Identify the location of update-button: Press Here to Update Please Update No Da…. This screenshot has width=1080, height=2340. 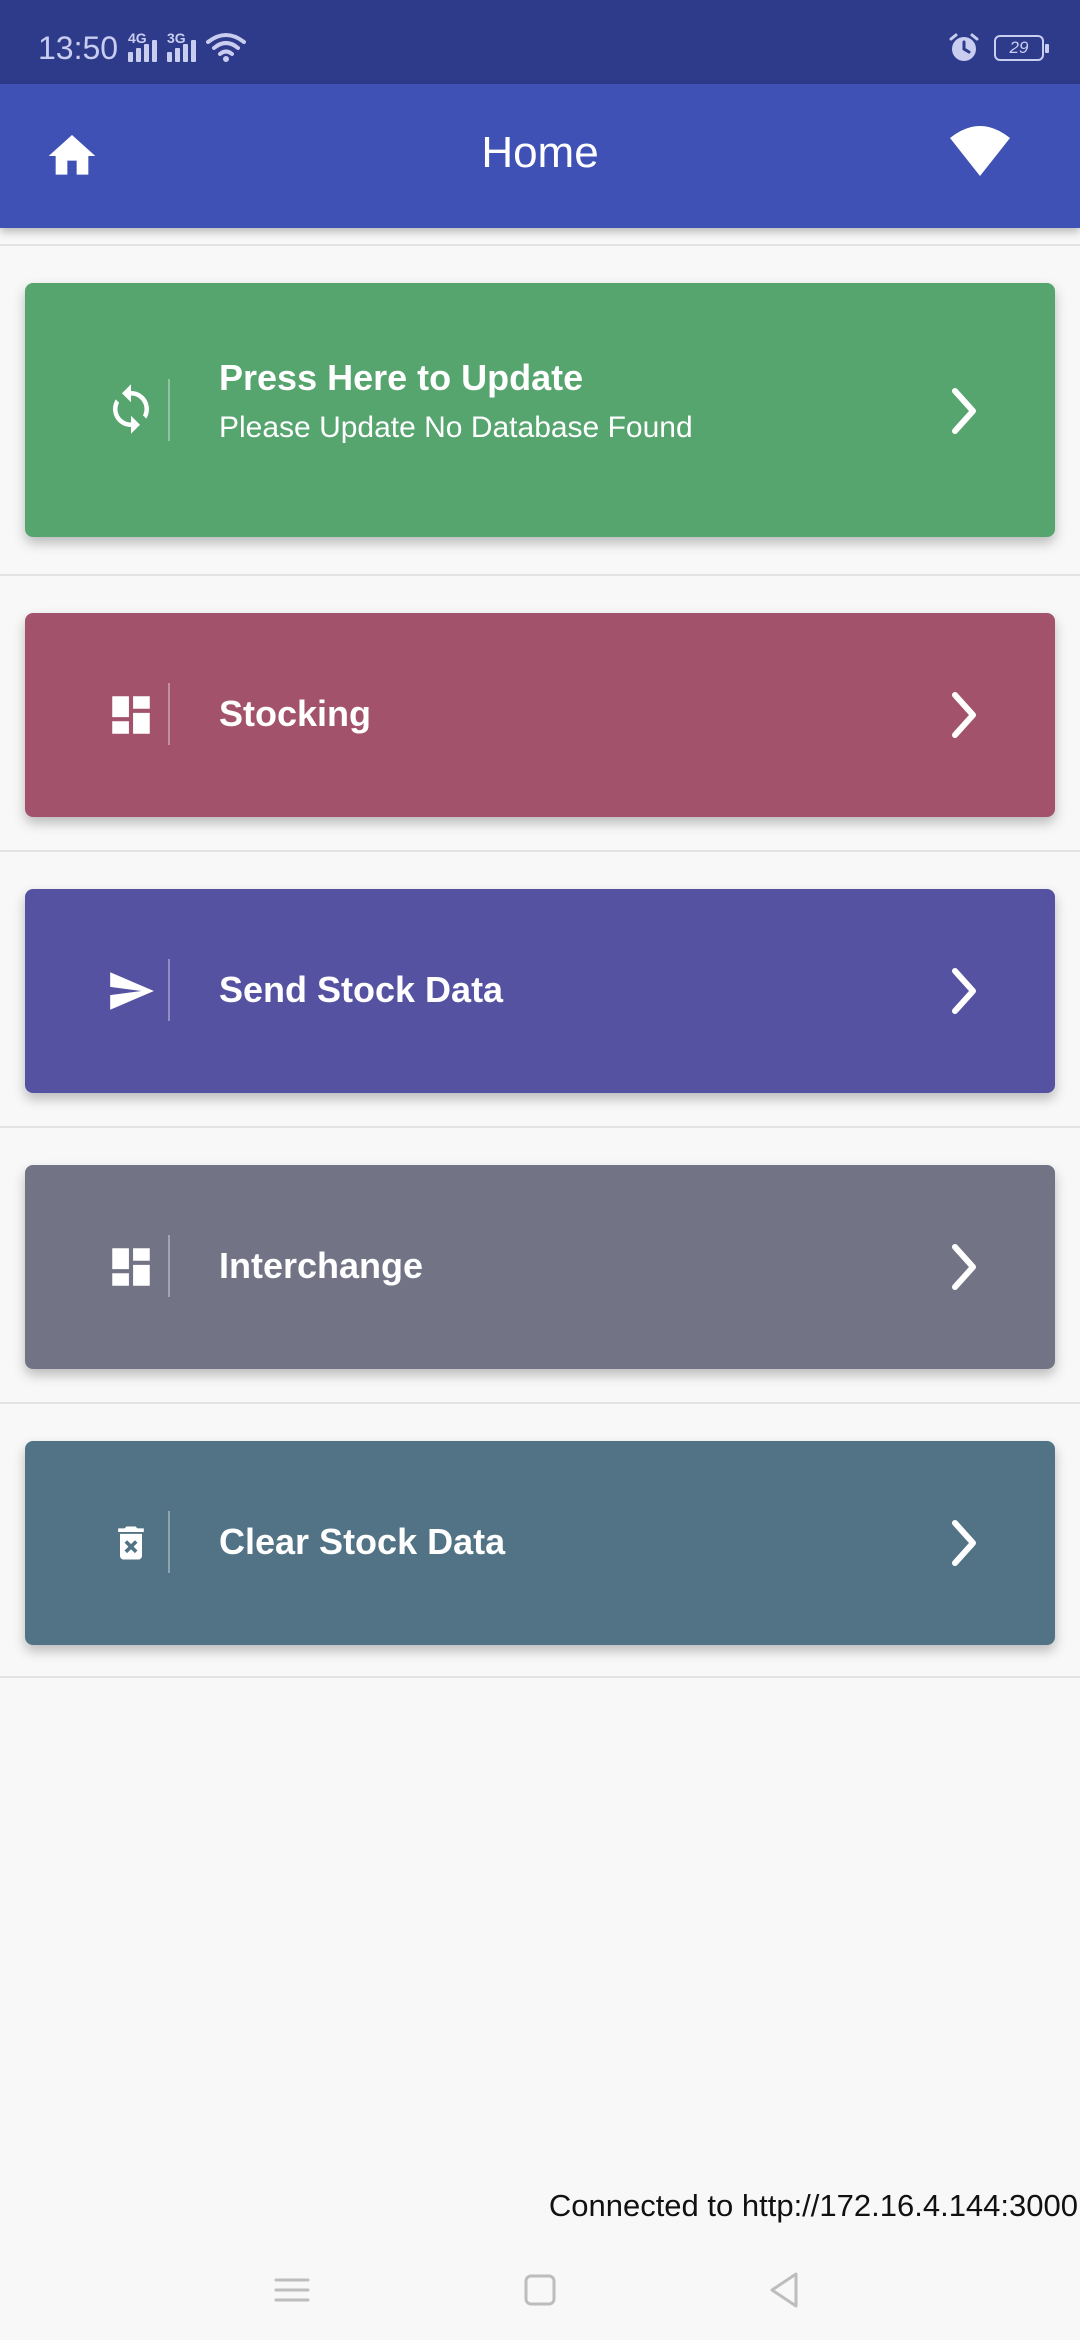
(540, 410).